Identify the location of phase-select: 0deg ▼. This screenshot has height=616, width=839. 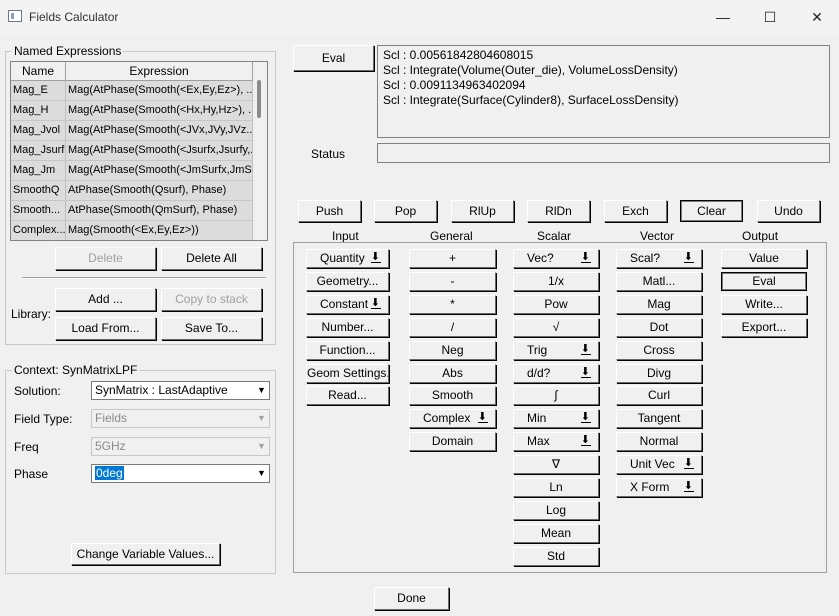
(180, 473).